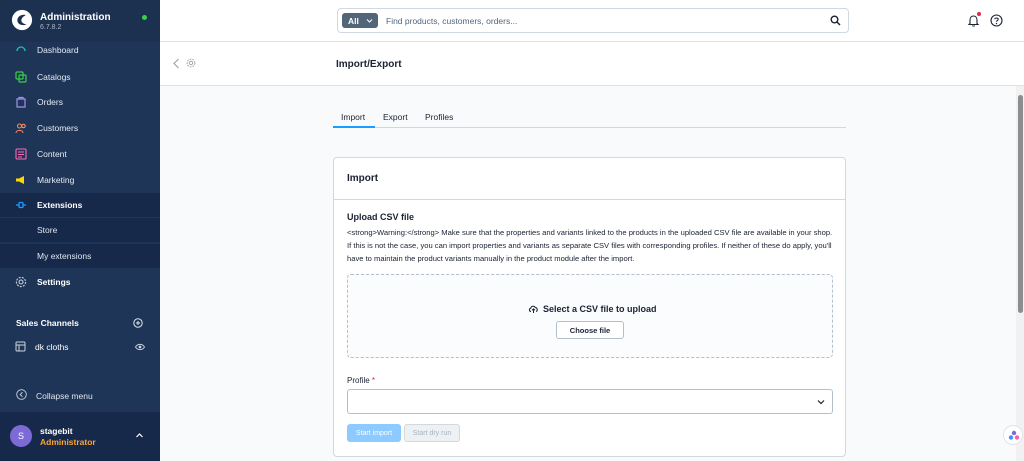  What do you see at coordinates (353, 117) in the screenshot?
I see `tab-import: Import` at bounding box center [353, 117].